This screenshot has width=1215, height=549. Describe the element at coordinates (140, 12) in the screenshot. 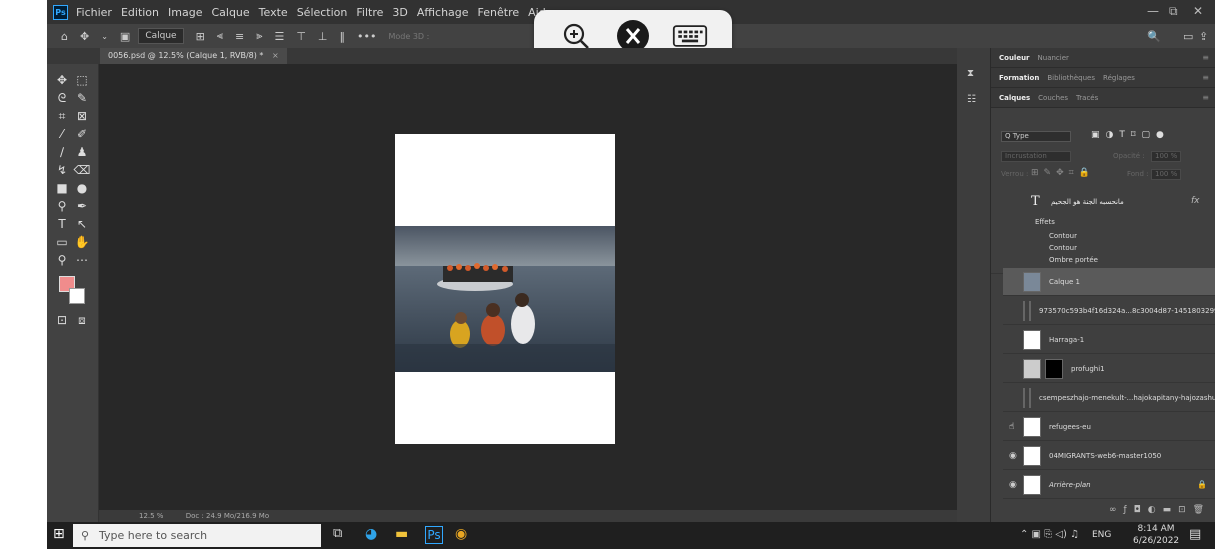

I see `menu-edition: Edition` at that location.